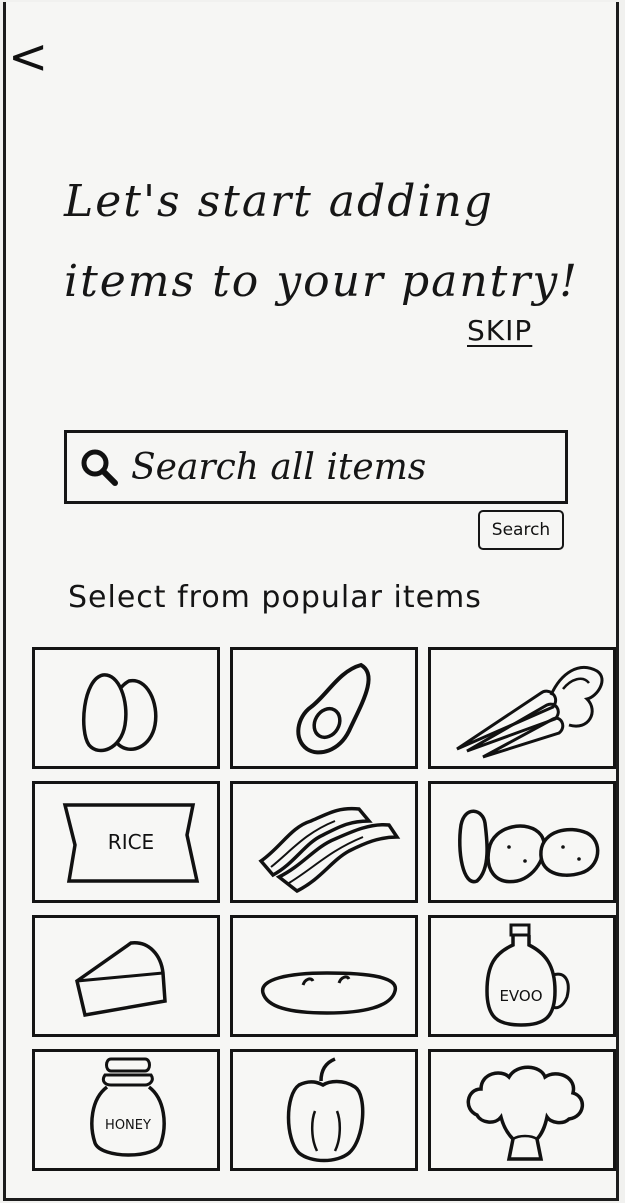  I want to click on item-tile-bread, so click(324, 976).